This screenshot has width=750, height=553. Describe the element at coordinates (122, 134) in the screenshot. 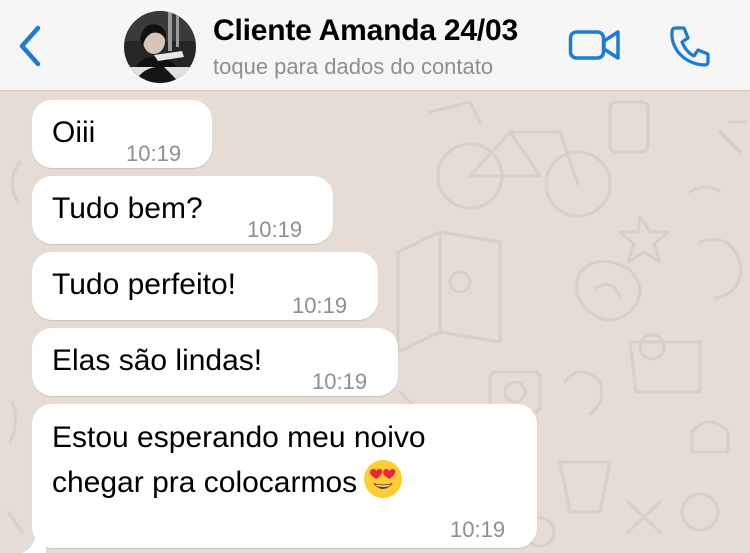

I see `message-bubble: Oiii 10:19` at that location.